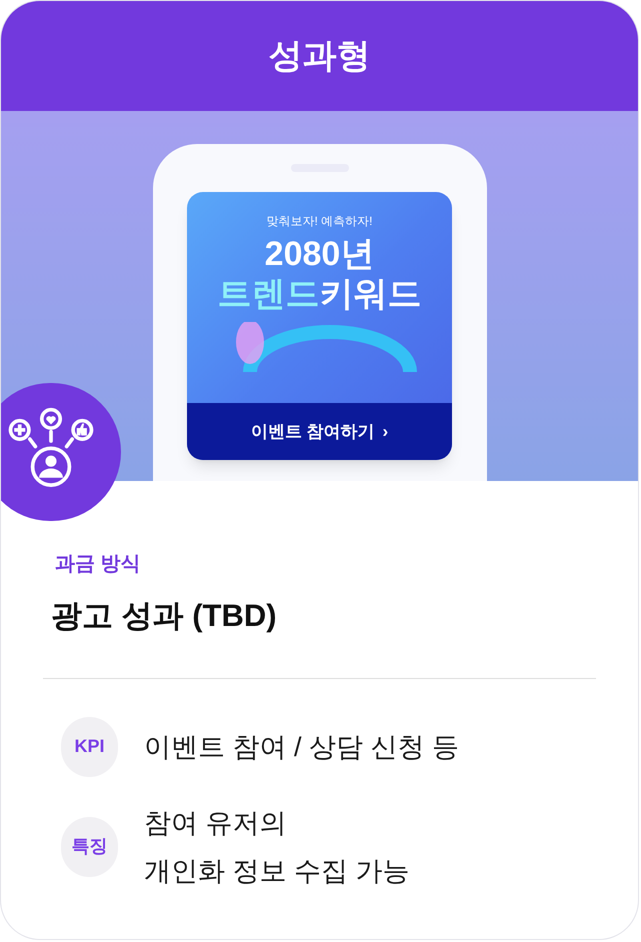  I want to click on header-title: 성과형, so click(319, 56).